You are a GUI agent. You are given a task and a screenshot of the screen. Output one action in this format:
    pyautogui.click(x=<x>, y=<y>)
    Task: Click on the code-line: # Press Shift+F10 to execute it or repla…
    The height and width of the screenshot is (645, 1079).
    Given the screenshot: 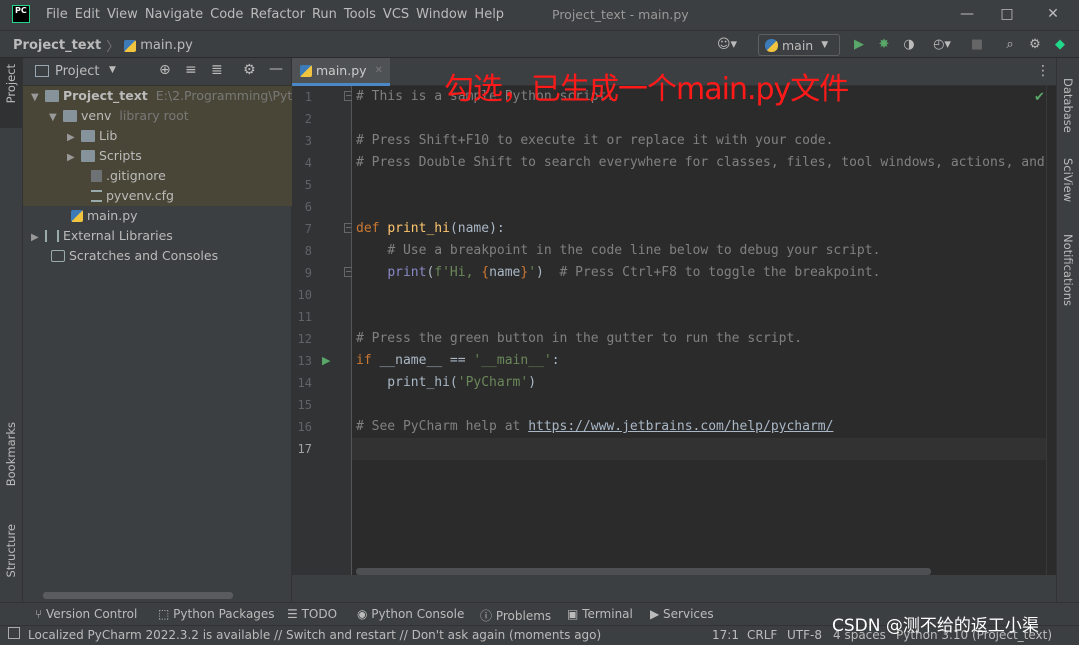 What is the action you would take?
    pyautogui.click(x=594, y=141)
    